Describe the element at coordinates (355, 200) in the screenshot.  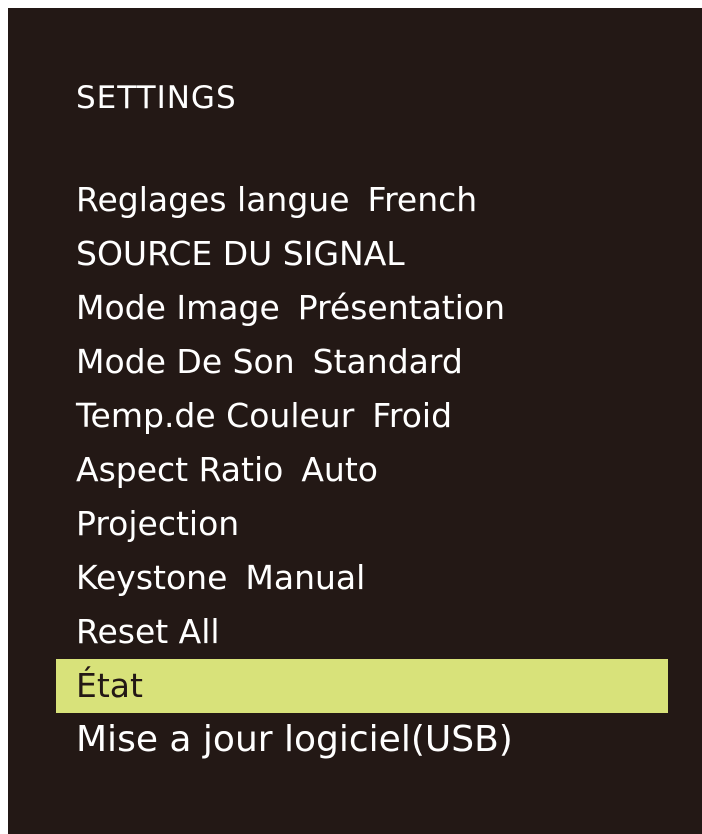
I see `menu-item-language: Reglages langue French` at that location.